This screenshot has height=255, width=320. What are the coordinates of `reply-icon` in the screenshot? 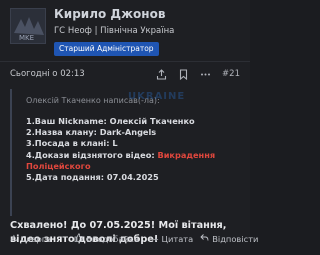 It's located at (204, 239).